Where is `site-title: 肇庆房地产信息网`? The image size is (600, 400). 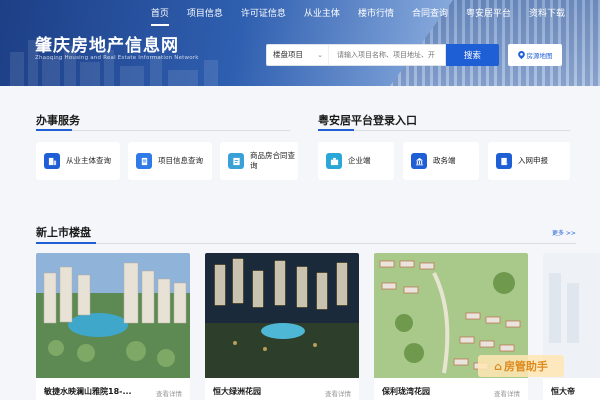
site-title: 肇庆房地产信息网 is located at coordinates (107, 46).